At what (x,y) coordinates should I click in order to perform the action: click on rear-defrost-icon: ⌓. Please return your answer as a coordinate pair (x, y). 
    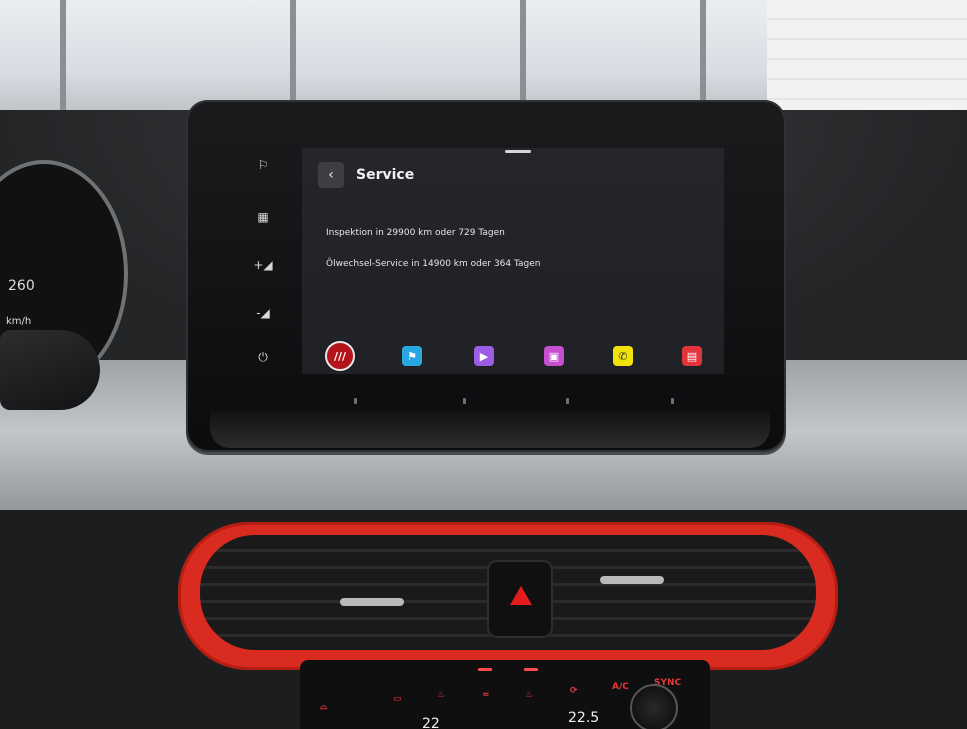
    Looking at the image, I should click on (323, 707).